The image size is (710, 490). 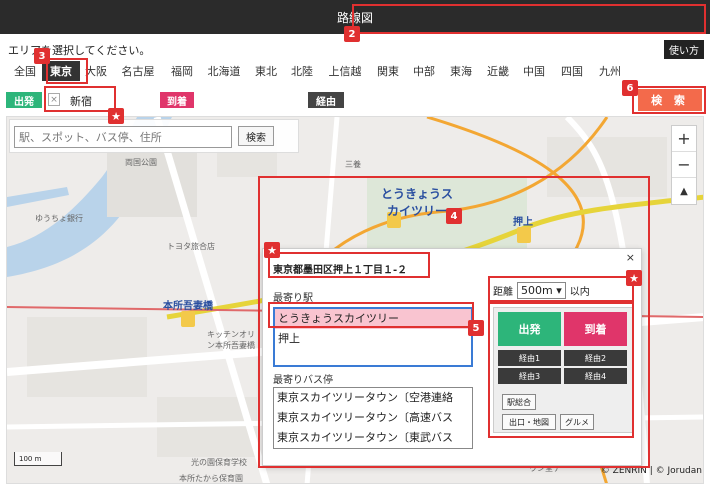 I want to click on via-1-button: 経由1, so click(x=529, y=358).